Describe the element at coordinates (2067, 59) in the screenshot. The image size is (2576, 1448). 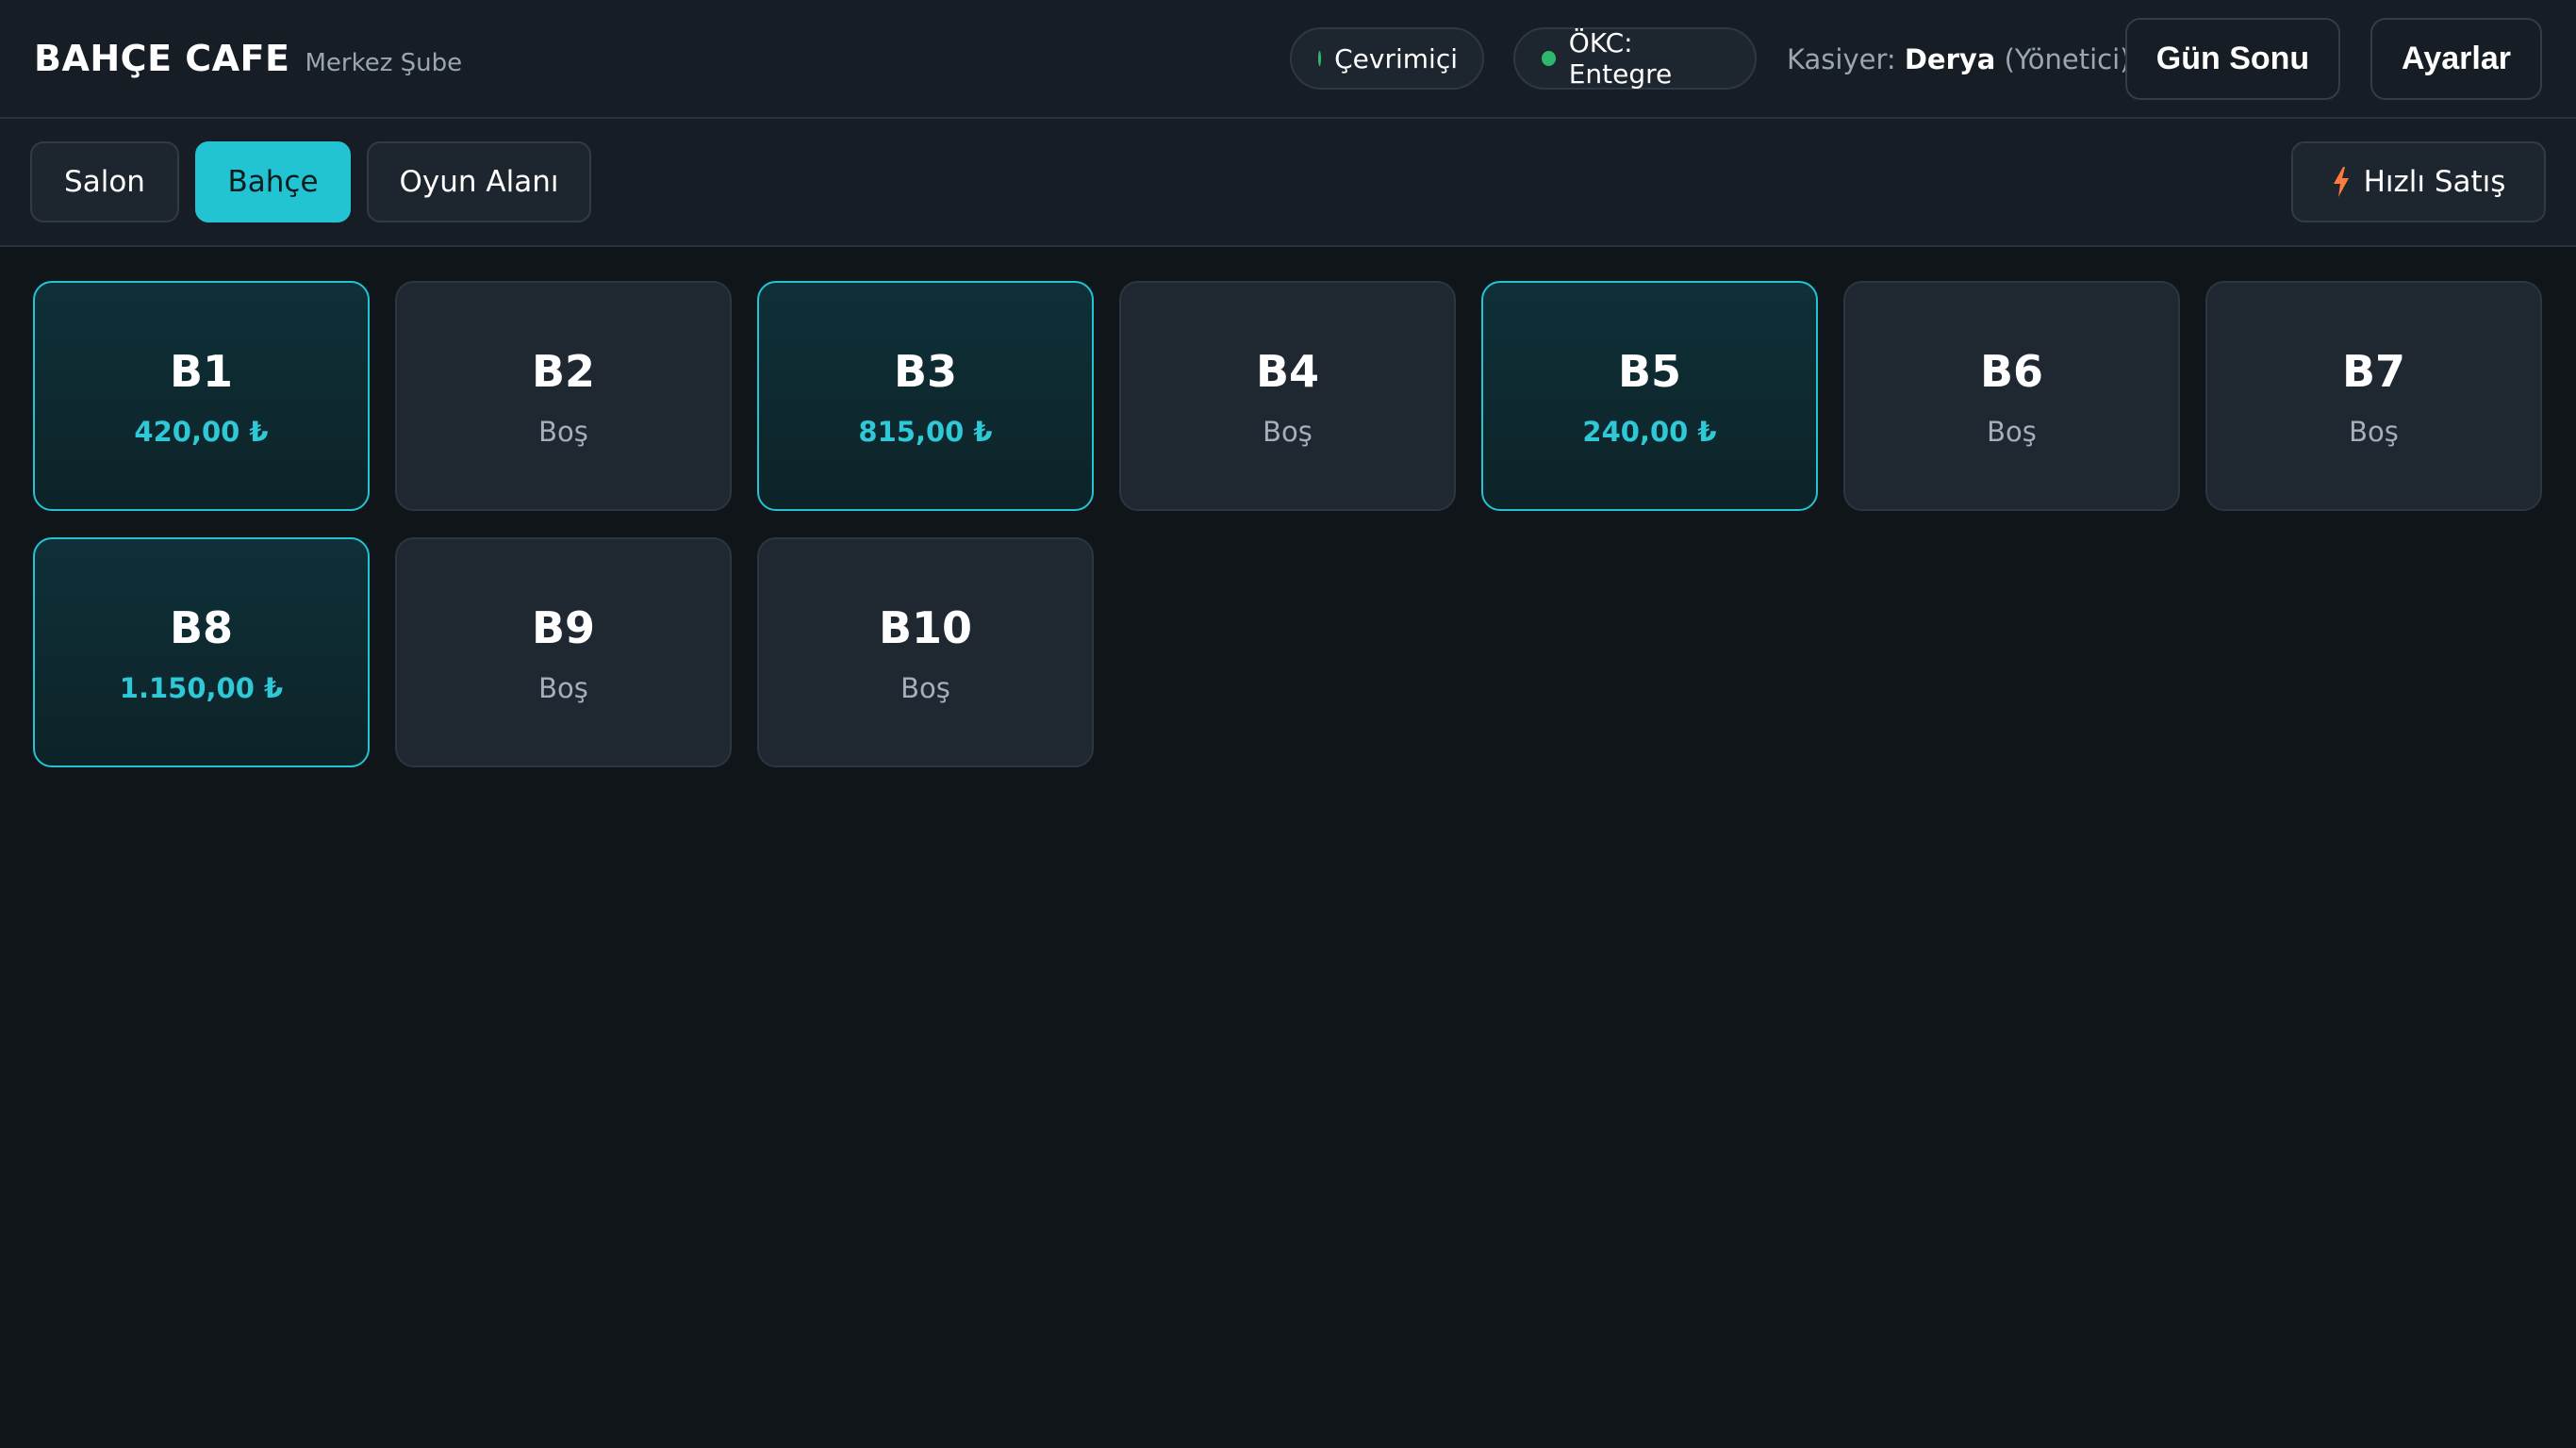
I see `cashier-role: (Yönetici)` at that location.